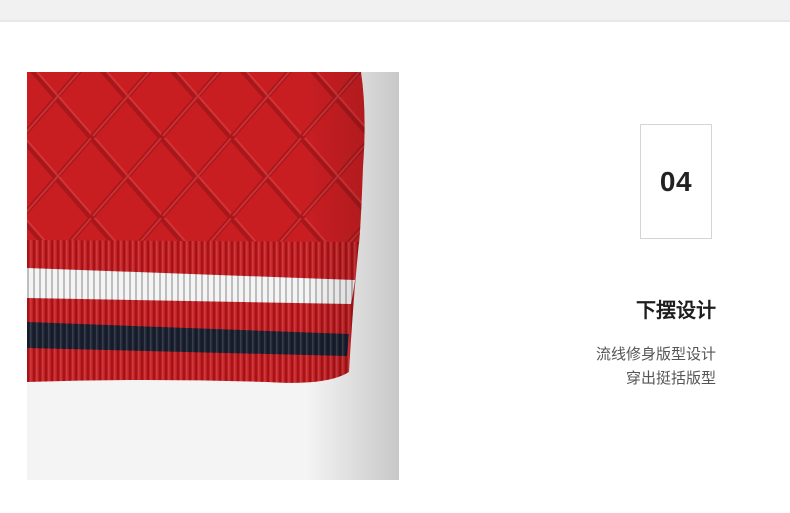 Image resolution: width=790 pixels, height=513 pixels. I want to click on top-band, so click(395, 11).